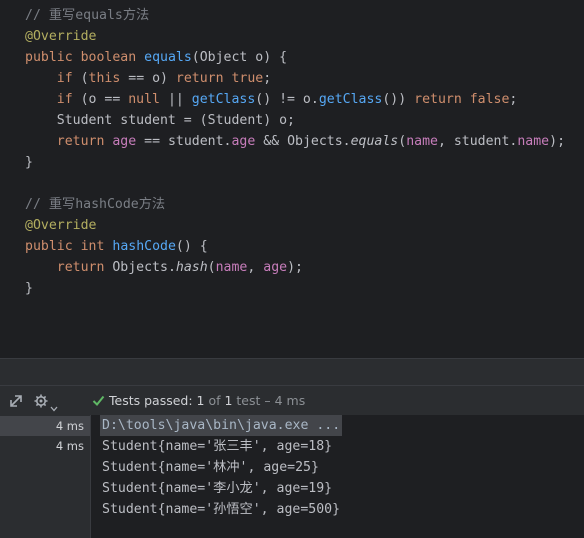 This screenshot has height=538, width=584. I want to click on code-line: return Objects.hash(name, age);, so click(164, 267).